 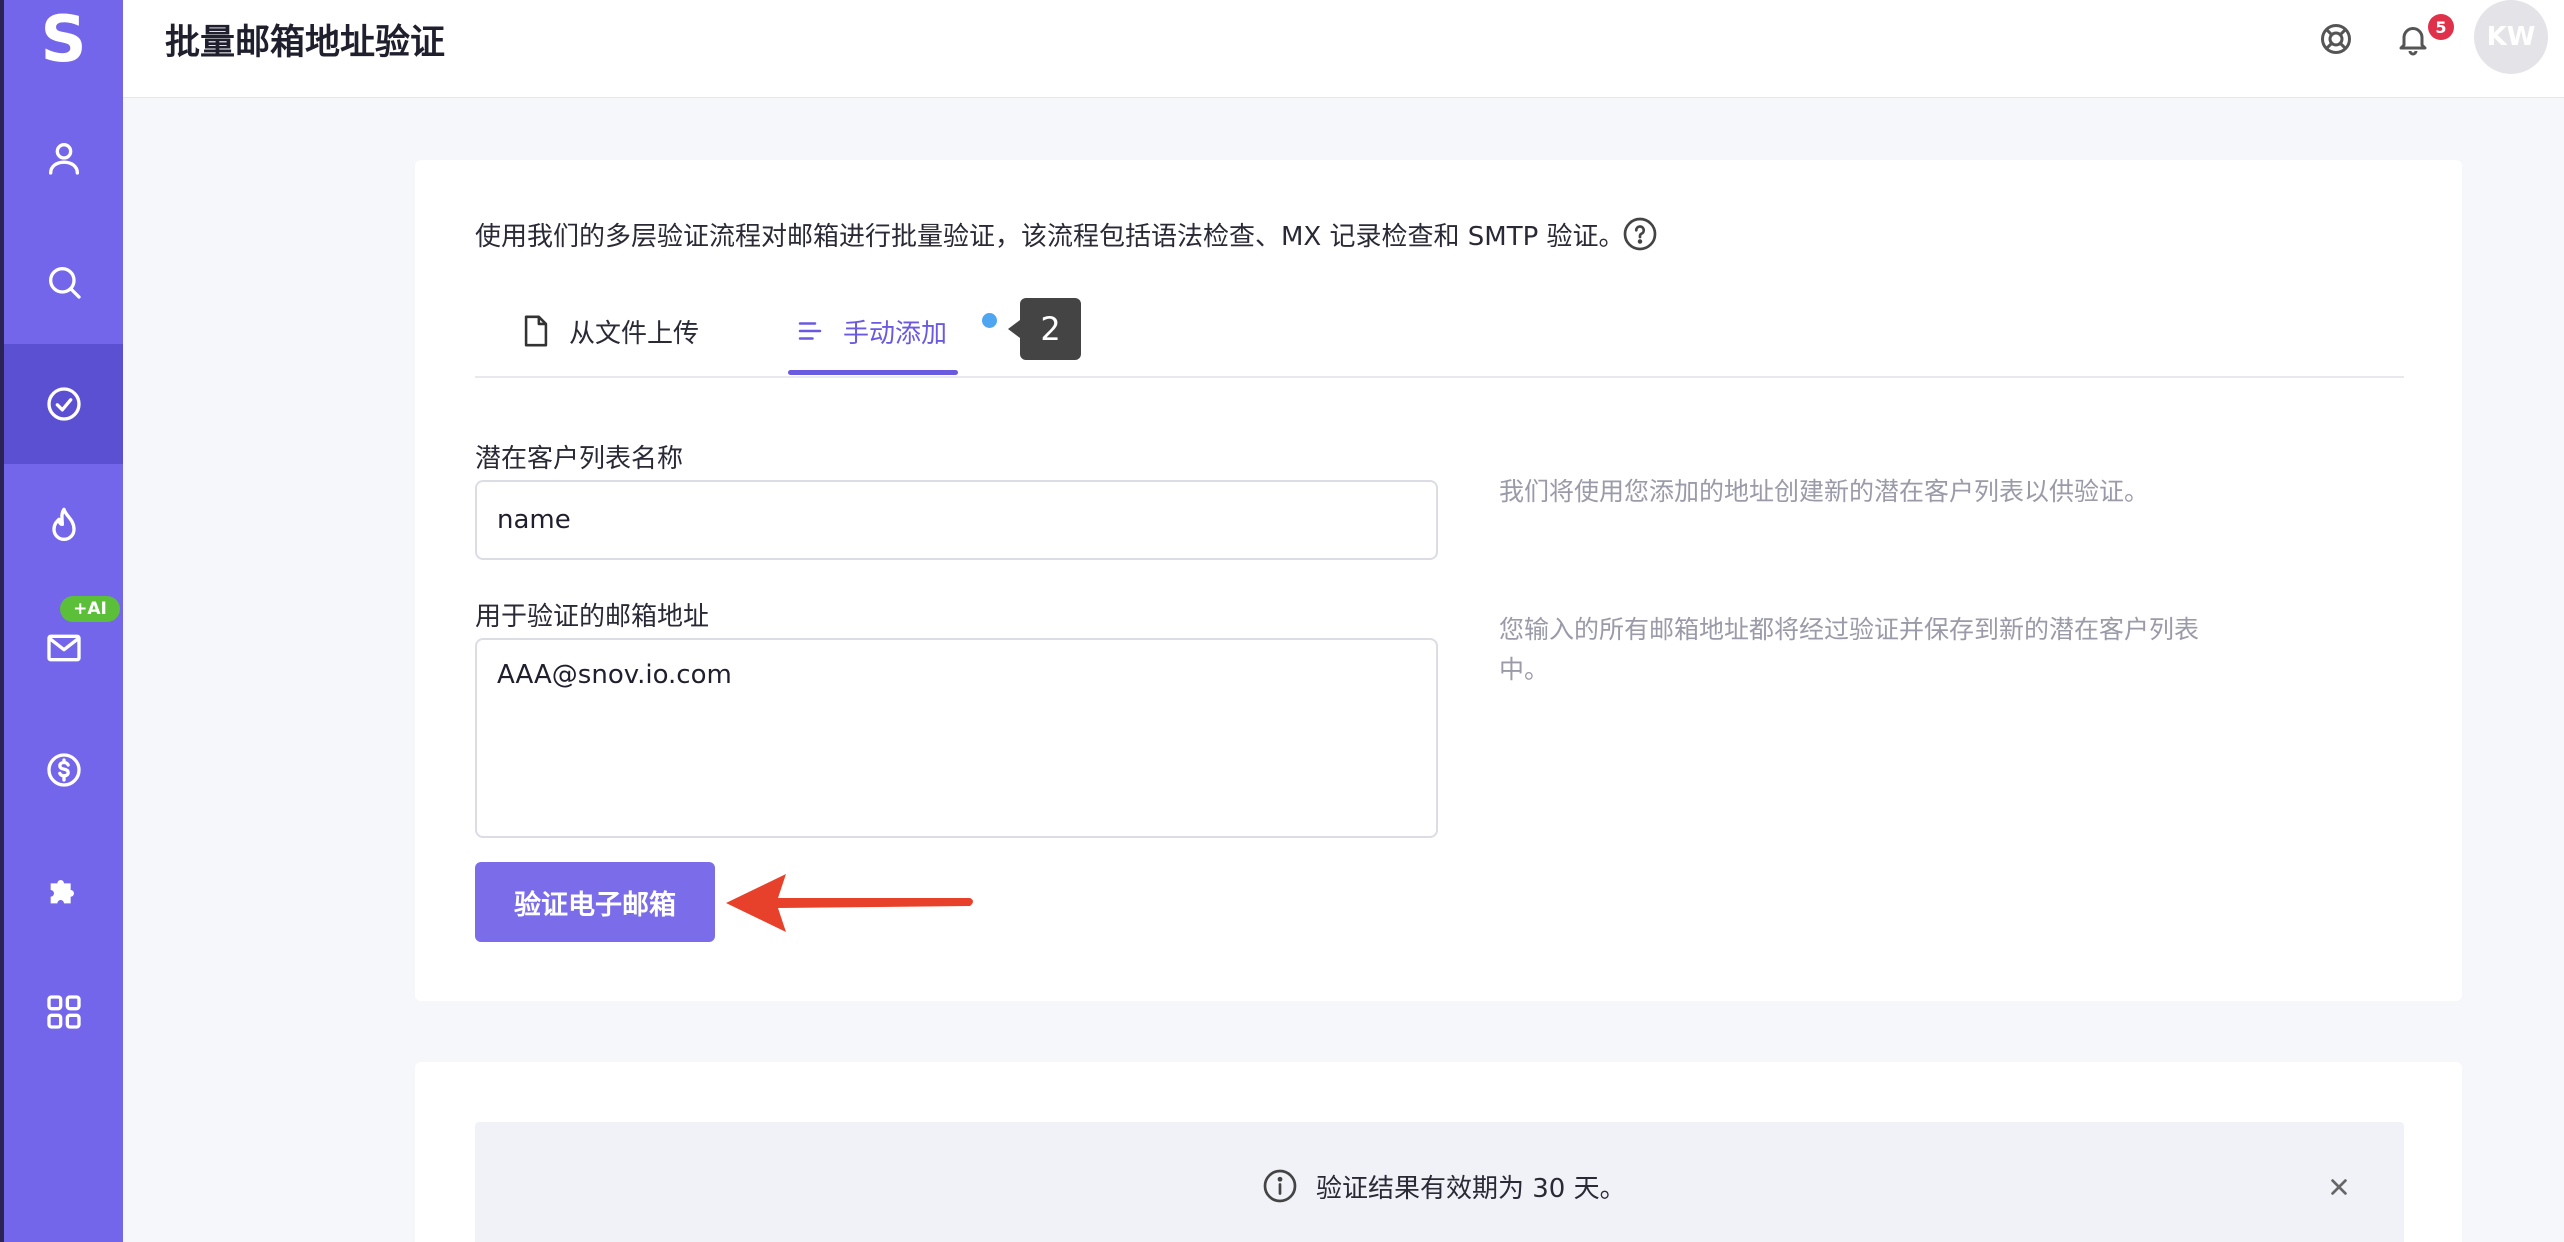 I want to click on notice-text: 验证结果有效期为 30 天。, so click(x=1471, y=1189).